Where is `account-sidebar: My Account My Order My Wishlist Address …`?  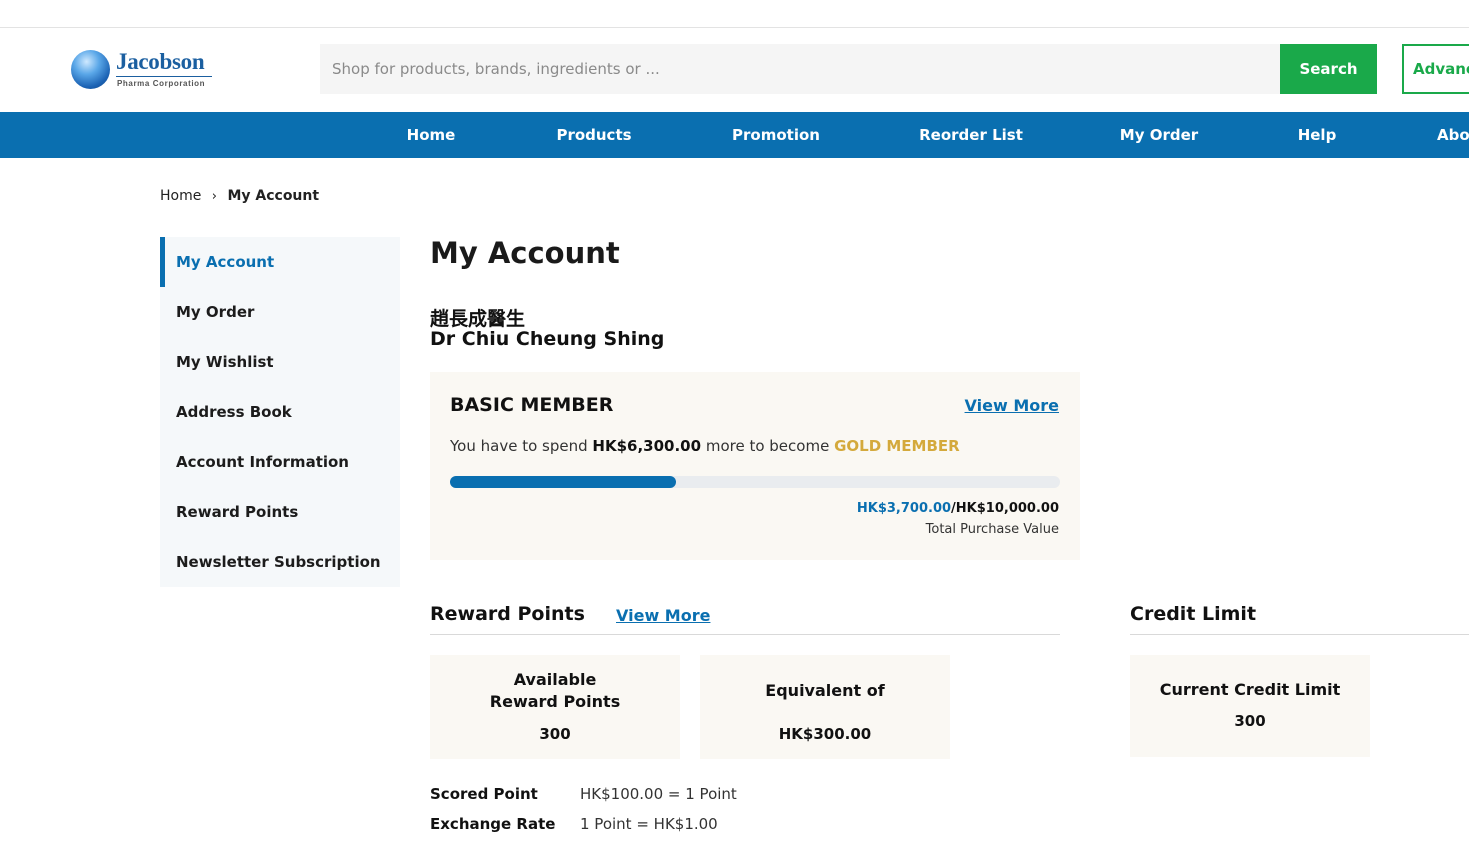 account-sidebar: My Account My Order My Wishlist Address … is located at coordinates (280, 412).